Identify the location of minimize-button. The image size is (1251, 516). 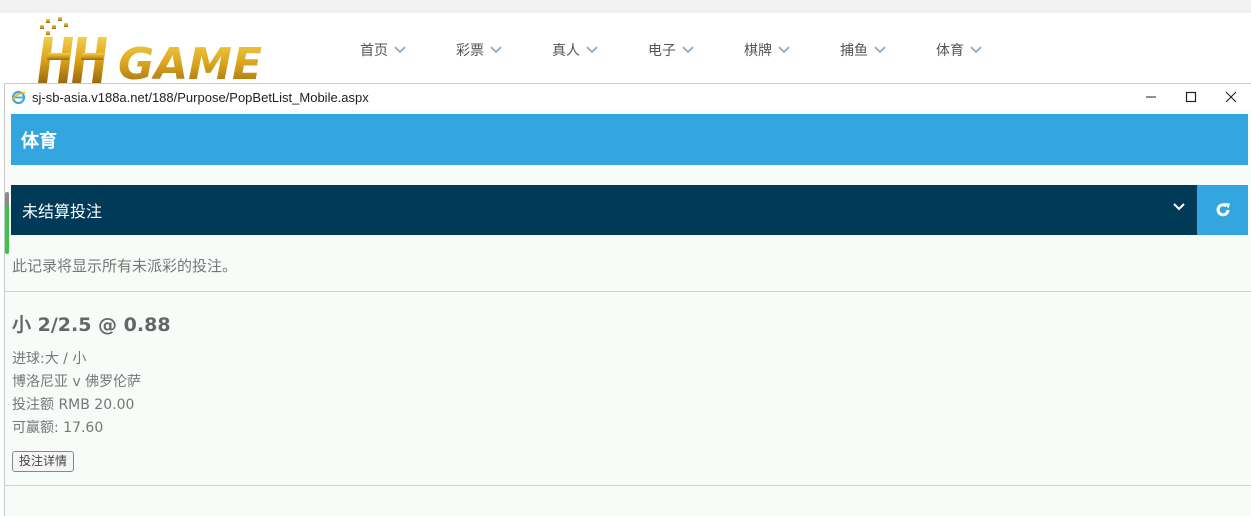
(1151, 97).